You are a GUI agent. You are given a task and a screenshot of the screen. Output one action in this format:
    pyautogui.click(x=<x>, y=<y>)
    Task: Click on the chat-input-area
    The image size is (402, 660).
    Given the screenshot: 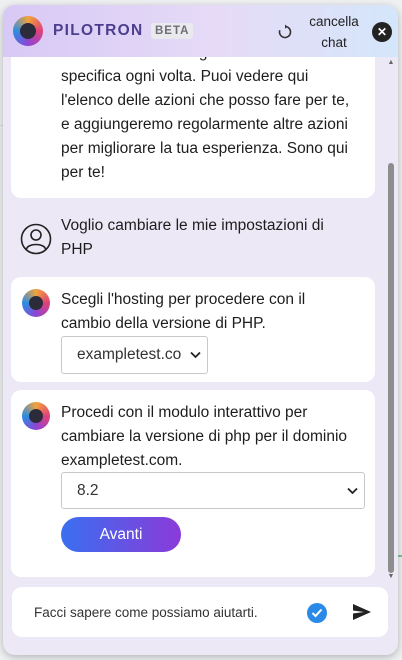 What is the action you would take?
    pyautogui.click(x=200, y=612)
    